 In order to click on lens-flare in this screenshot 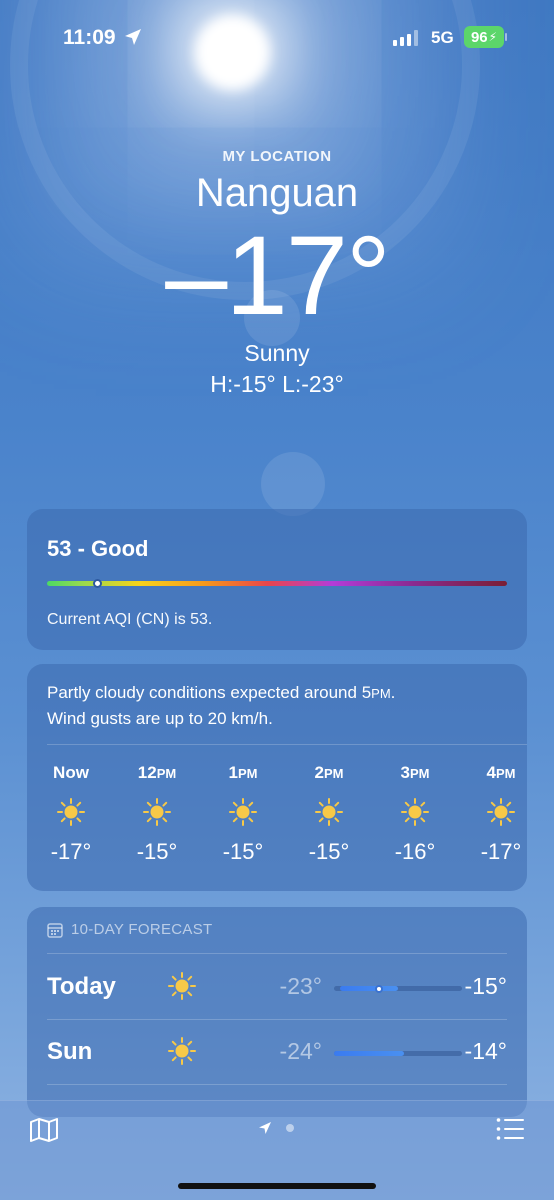, I will do `click(293, 484)`.